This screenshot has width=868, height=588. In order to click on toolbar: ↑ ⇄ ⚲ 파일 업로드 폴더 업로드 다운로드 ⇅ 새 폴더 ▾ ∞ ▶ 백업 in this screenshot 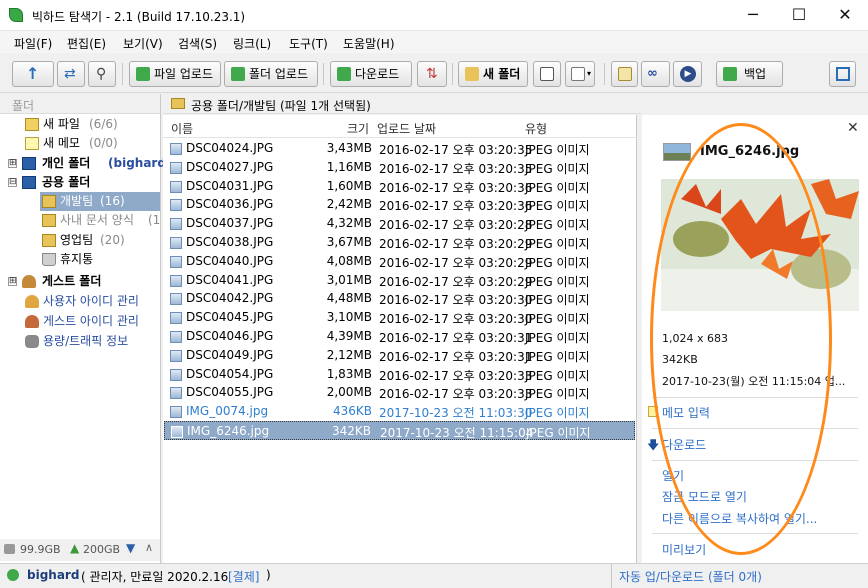, I will do `click(434, 74)`.